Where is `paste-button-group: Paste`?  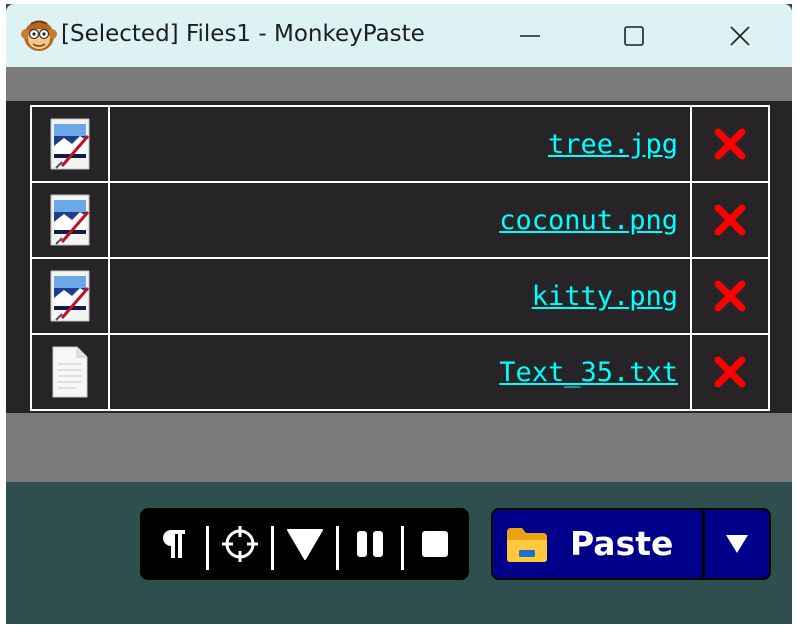 paste-button-group: Paste is located at coordinates (631, 544).